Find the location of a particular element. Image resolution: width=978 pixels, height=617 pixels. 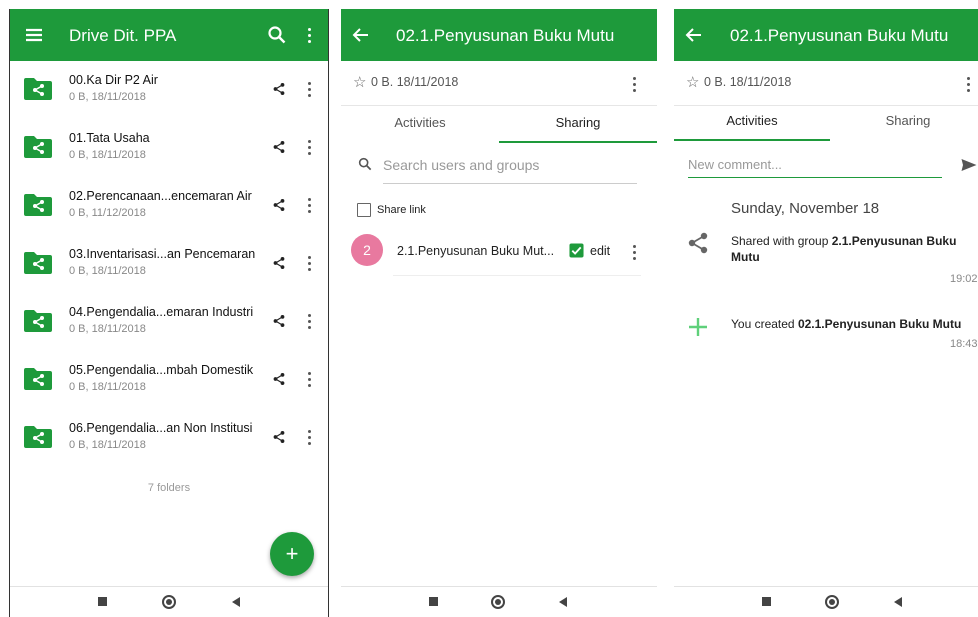

folder-name: 05.Pengendalia...mbah Domestik is located at coordinates (161, 370).